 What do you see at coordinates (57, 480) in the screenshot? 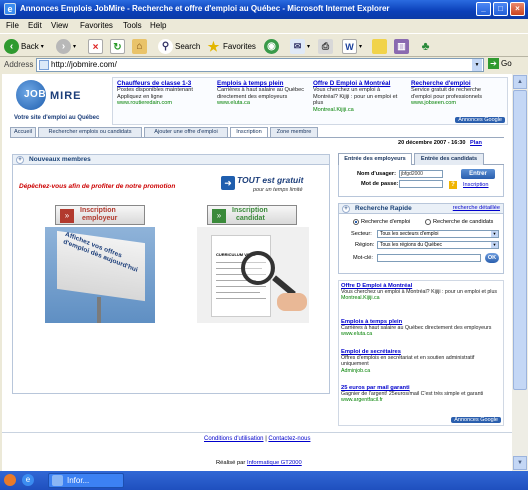
I see `window-icon` at bounding box center [57, 480].